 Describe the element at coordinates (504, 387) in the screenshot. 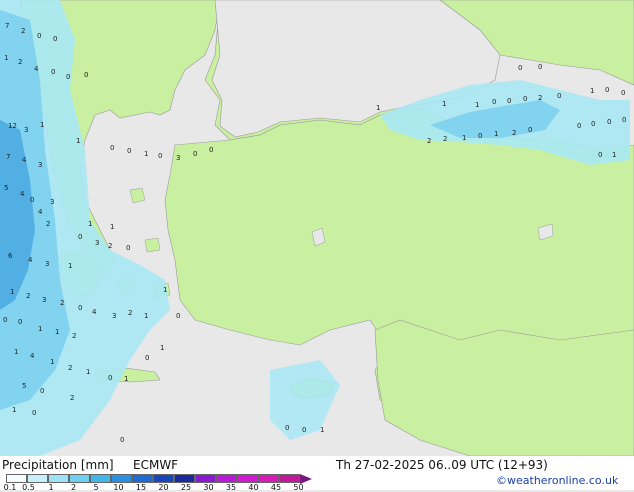

I see `land-levant` at that location.